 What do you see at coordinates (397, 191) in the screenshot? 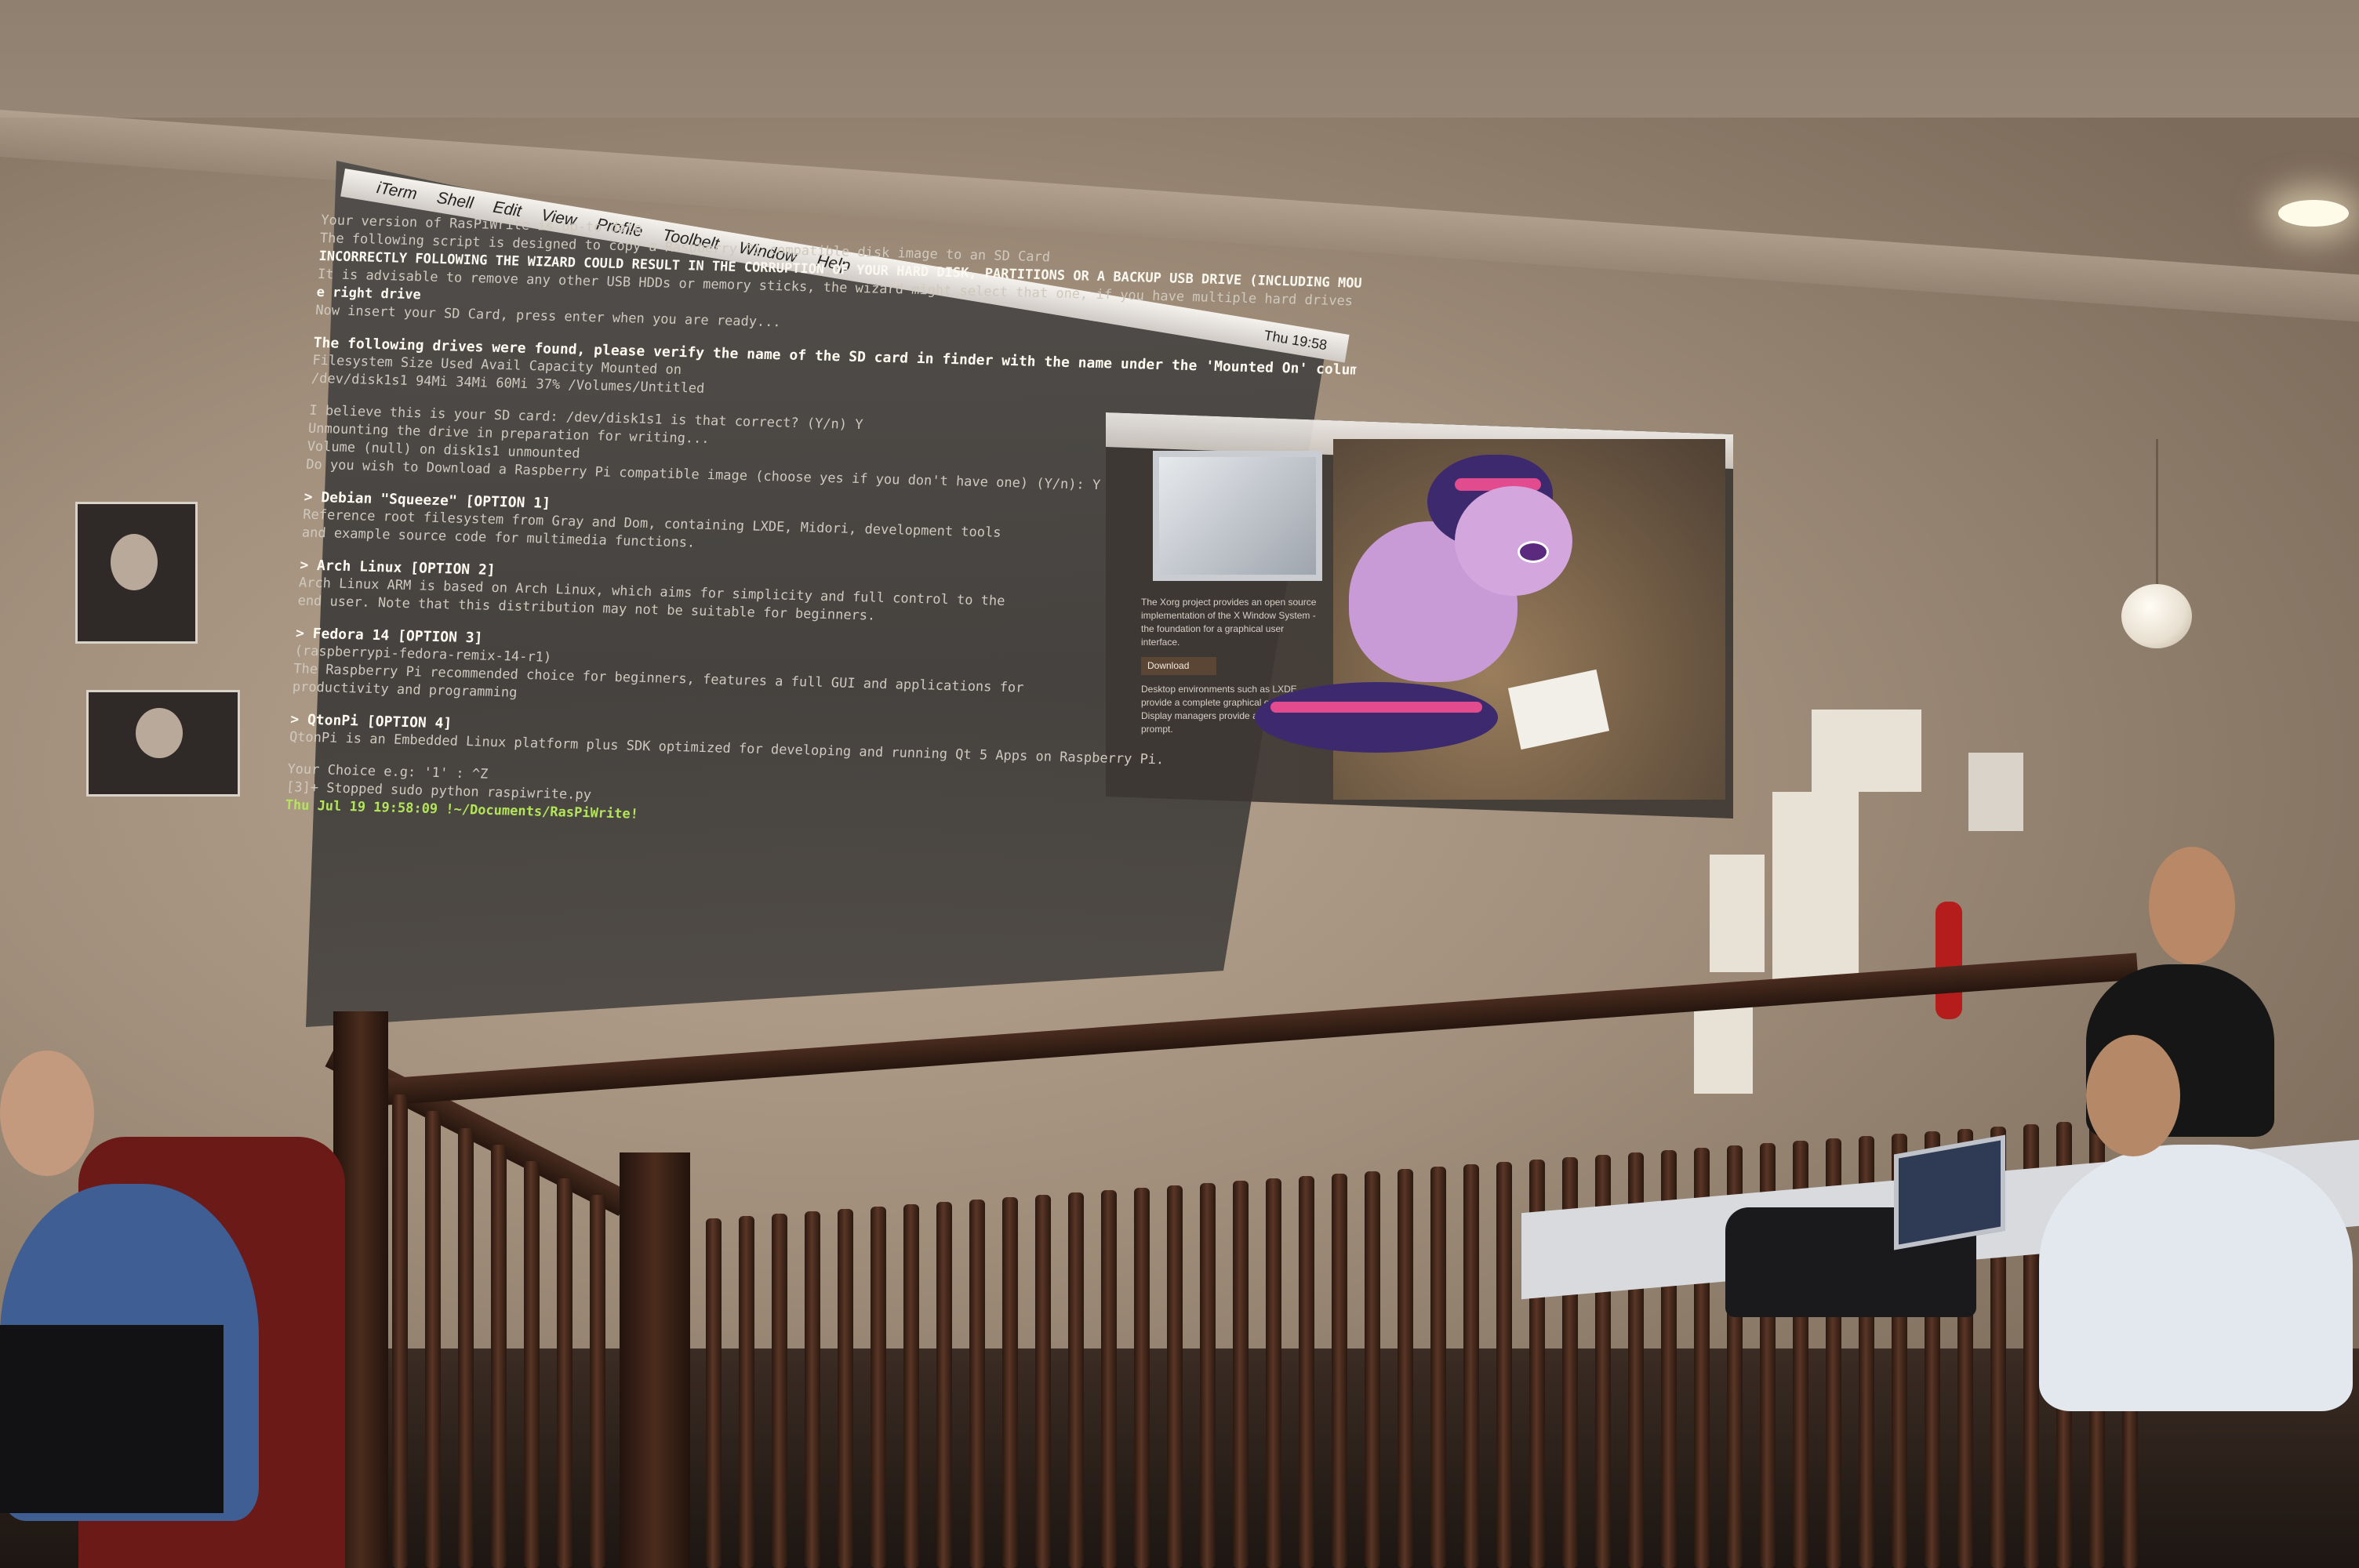
I see `menu-item-iterm: iTerm` at bounding box center [397, 191].